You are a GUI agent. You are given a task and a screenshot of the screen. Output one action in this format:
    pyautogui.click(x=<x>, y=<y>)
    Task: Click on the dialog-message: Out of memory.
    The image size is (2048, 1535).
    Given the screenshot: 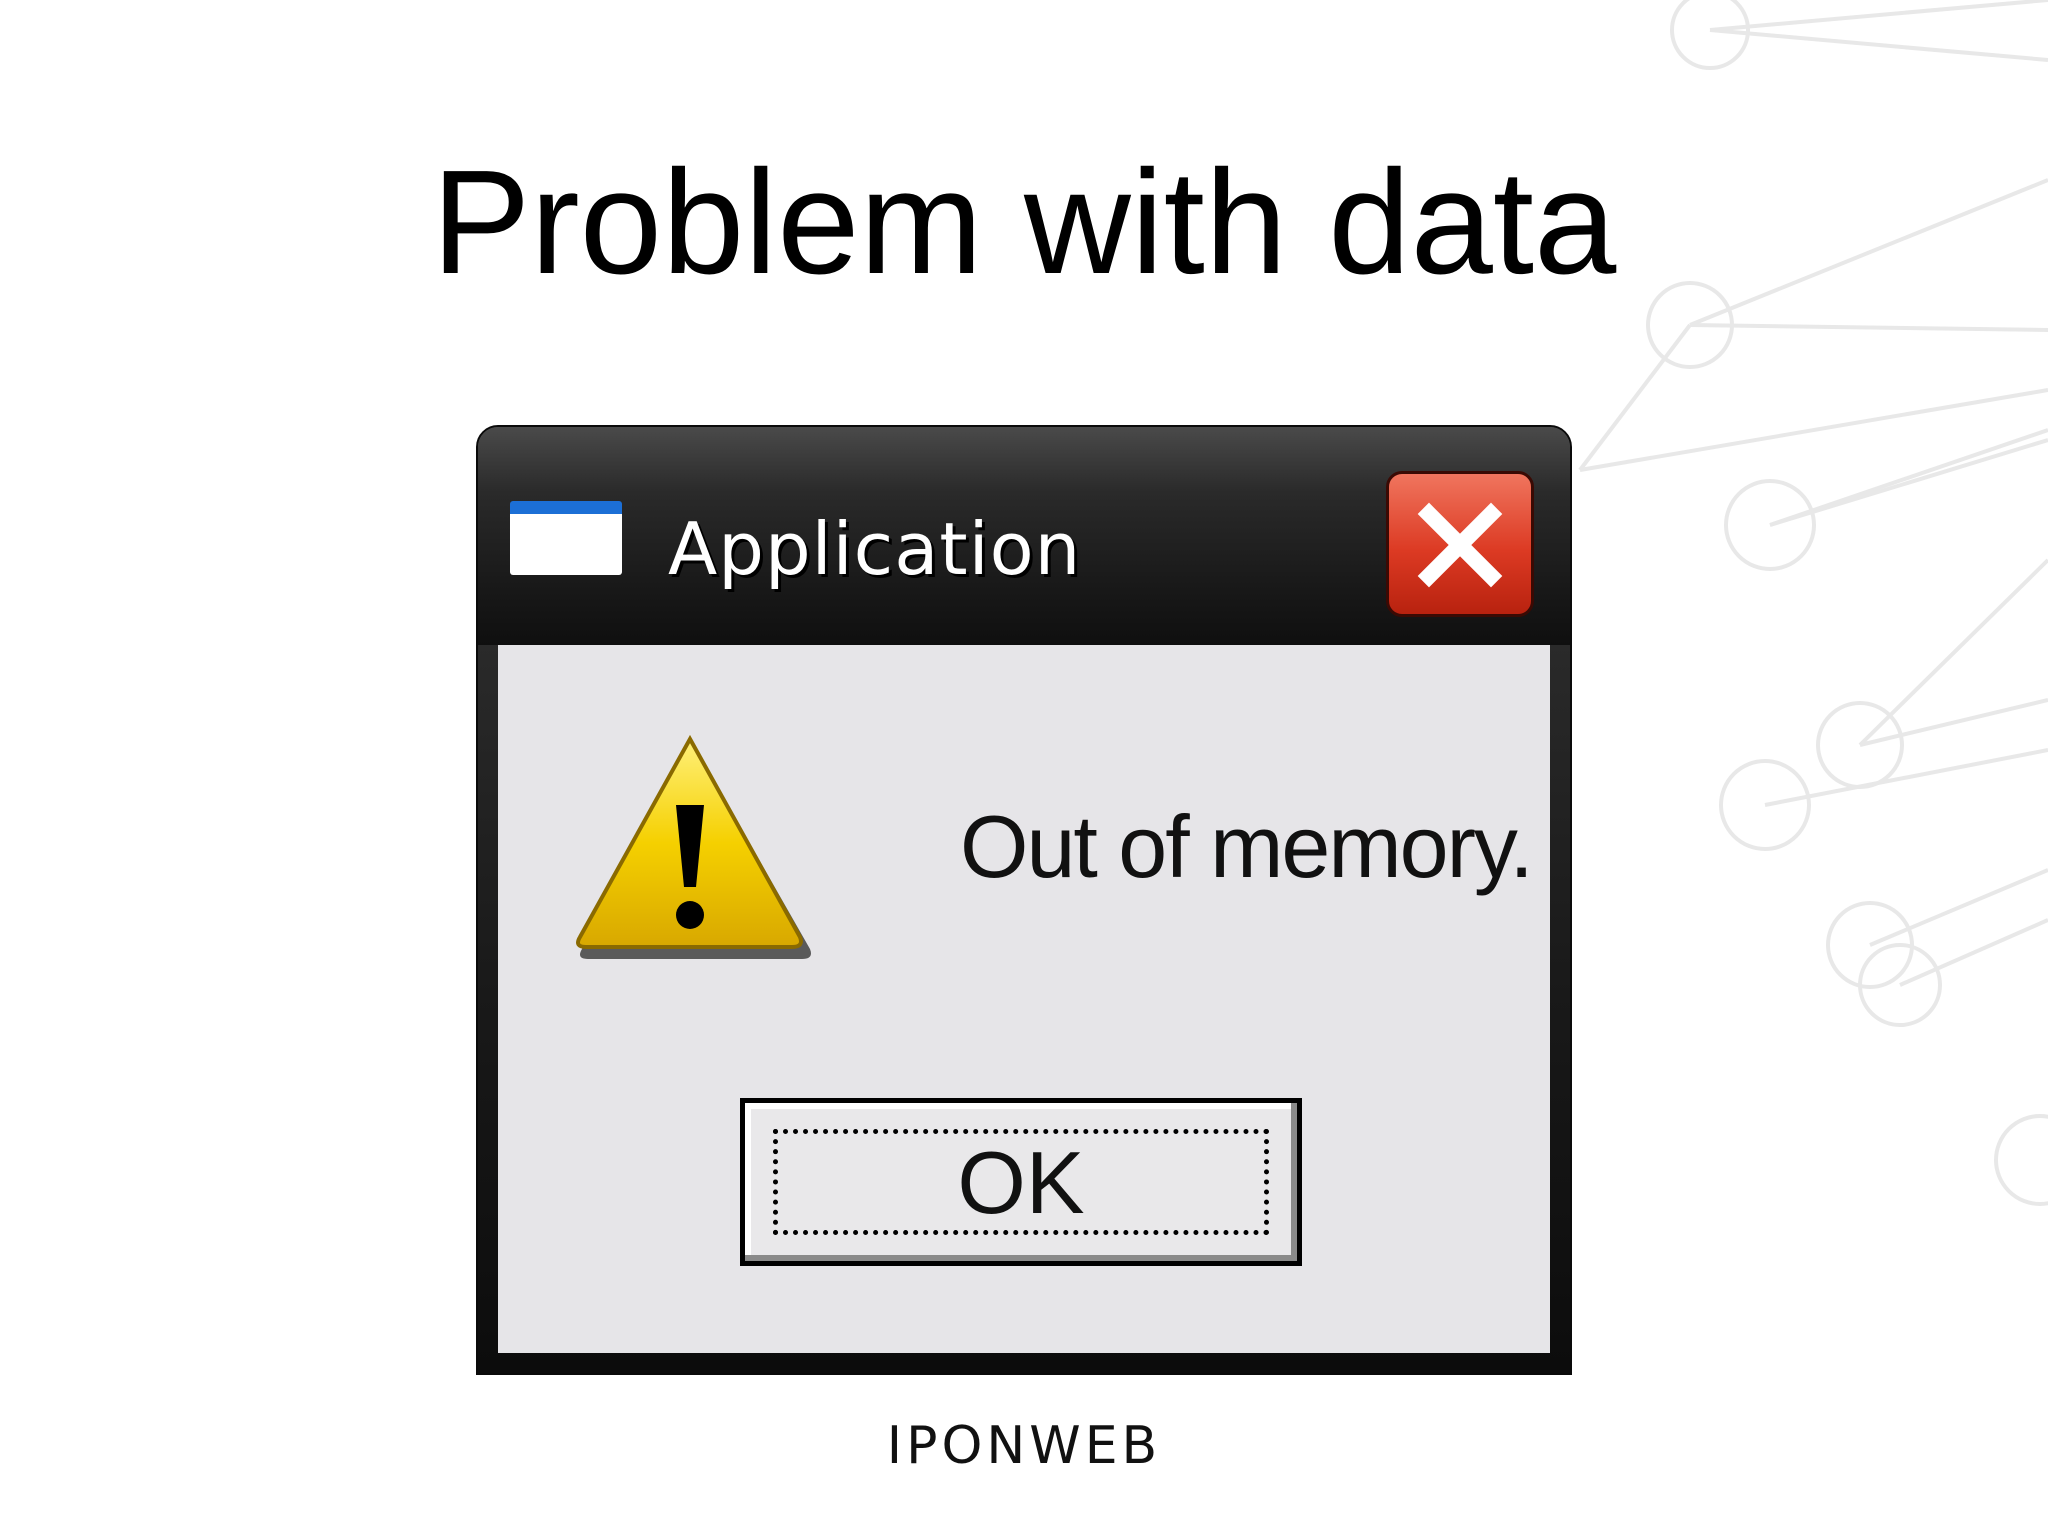 What is the action you would take?
    pyautogui.click(x=1247, y=846)
    